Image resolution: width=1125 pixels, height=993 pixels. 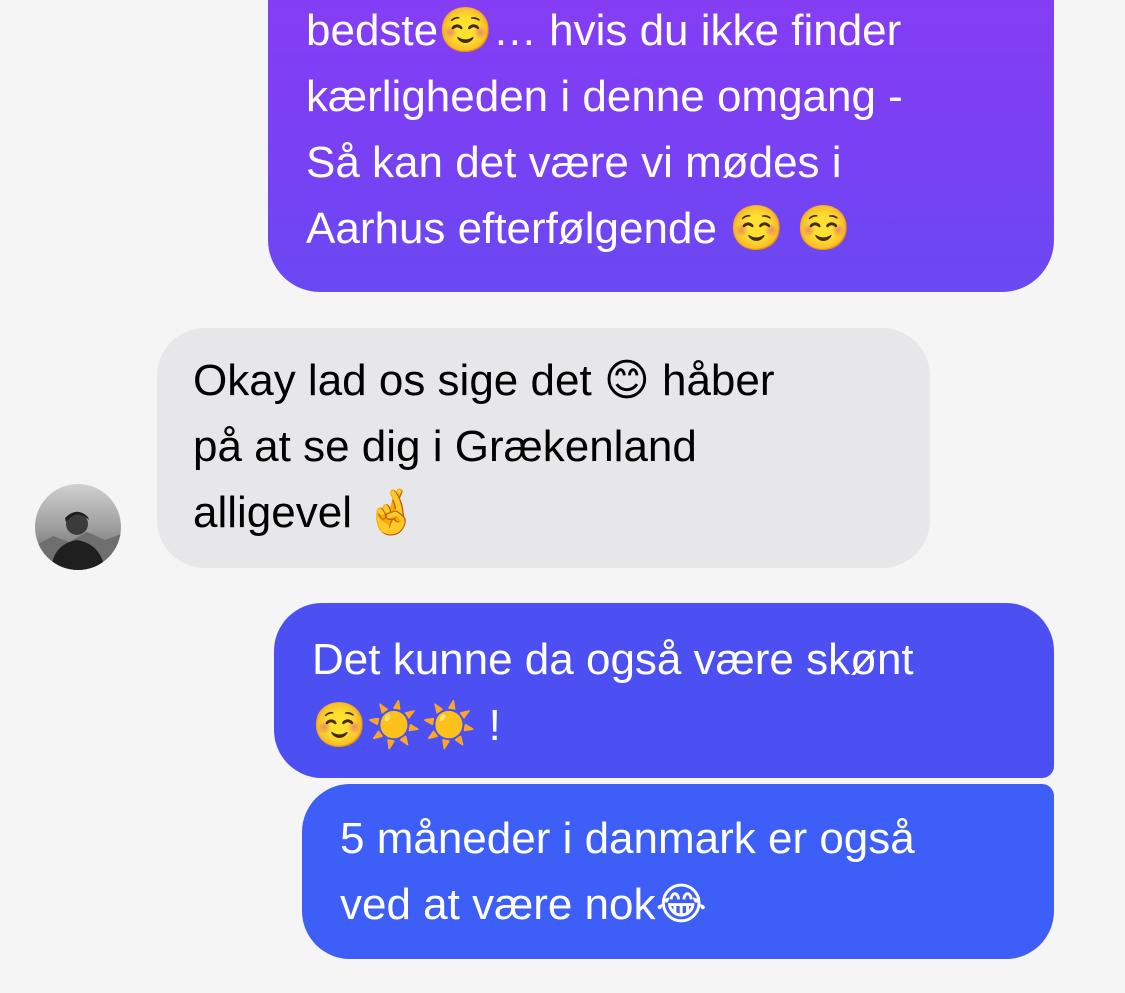 What do you see at coordinates (604, 96) in the screenshot?
I see `message-text-line: kærligheden i denne omgang -` at bounding box center [604, 96].